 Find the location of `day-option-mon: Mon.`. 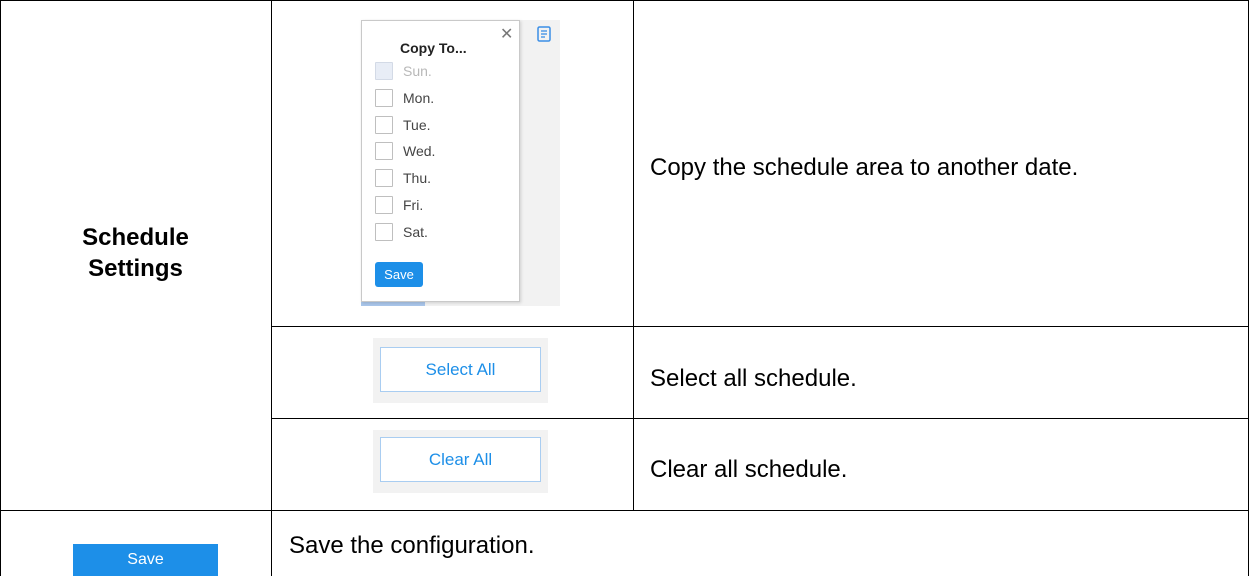

day-option-mon: Mon. is located at coordinates (404, 98).